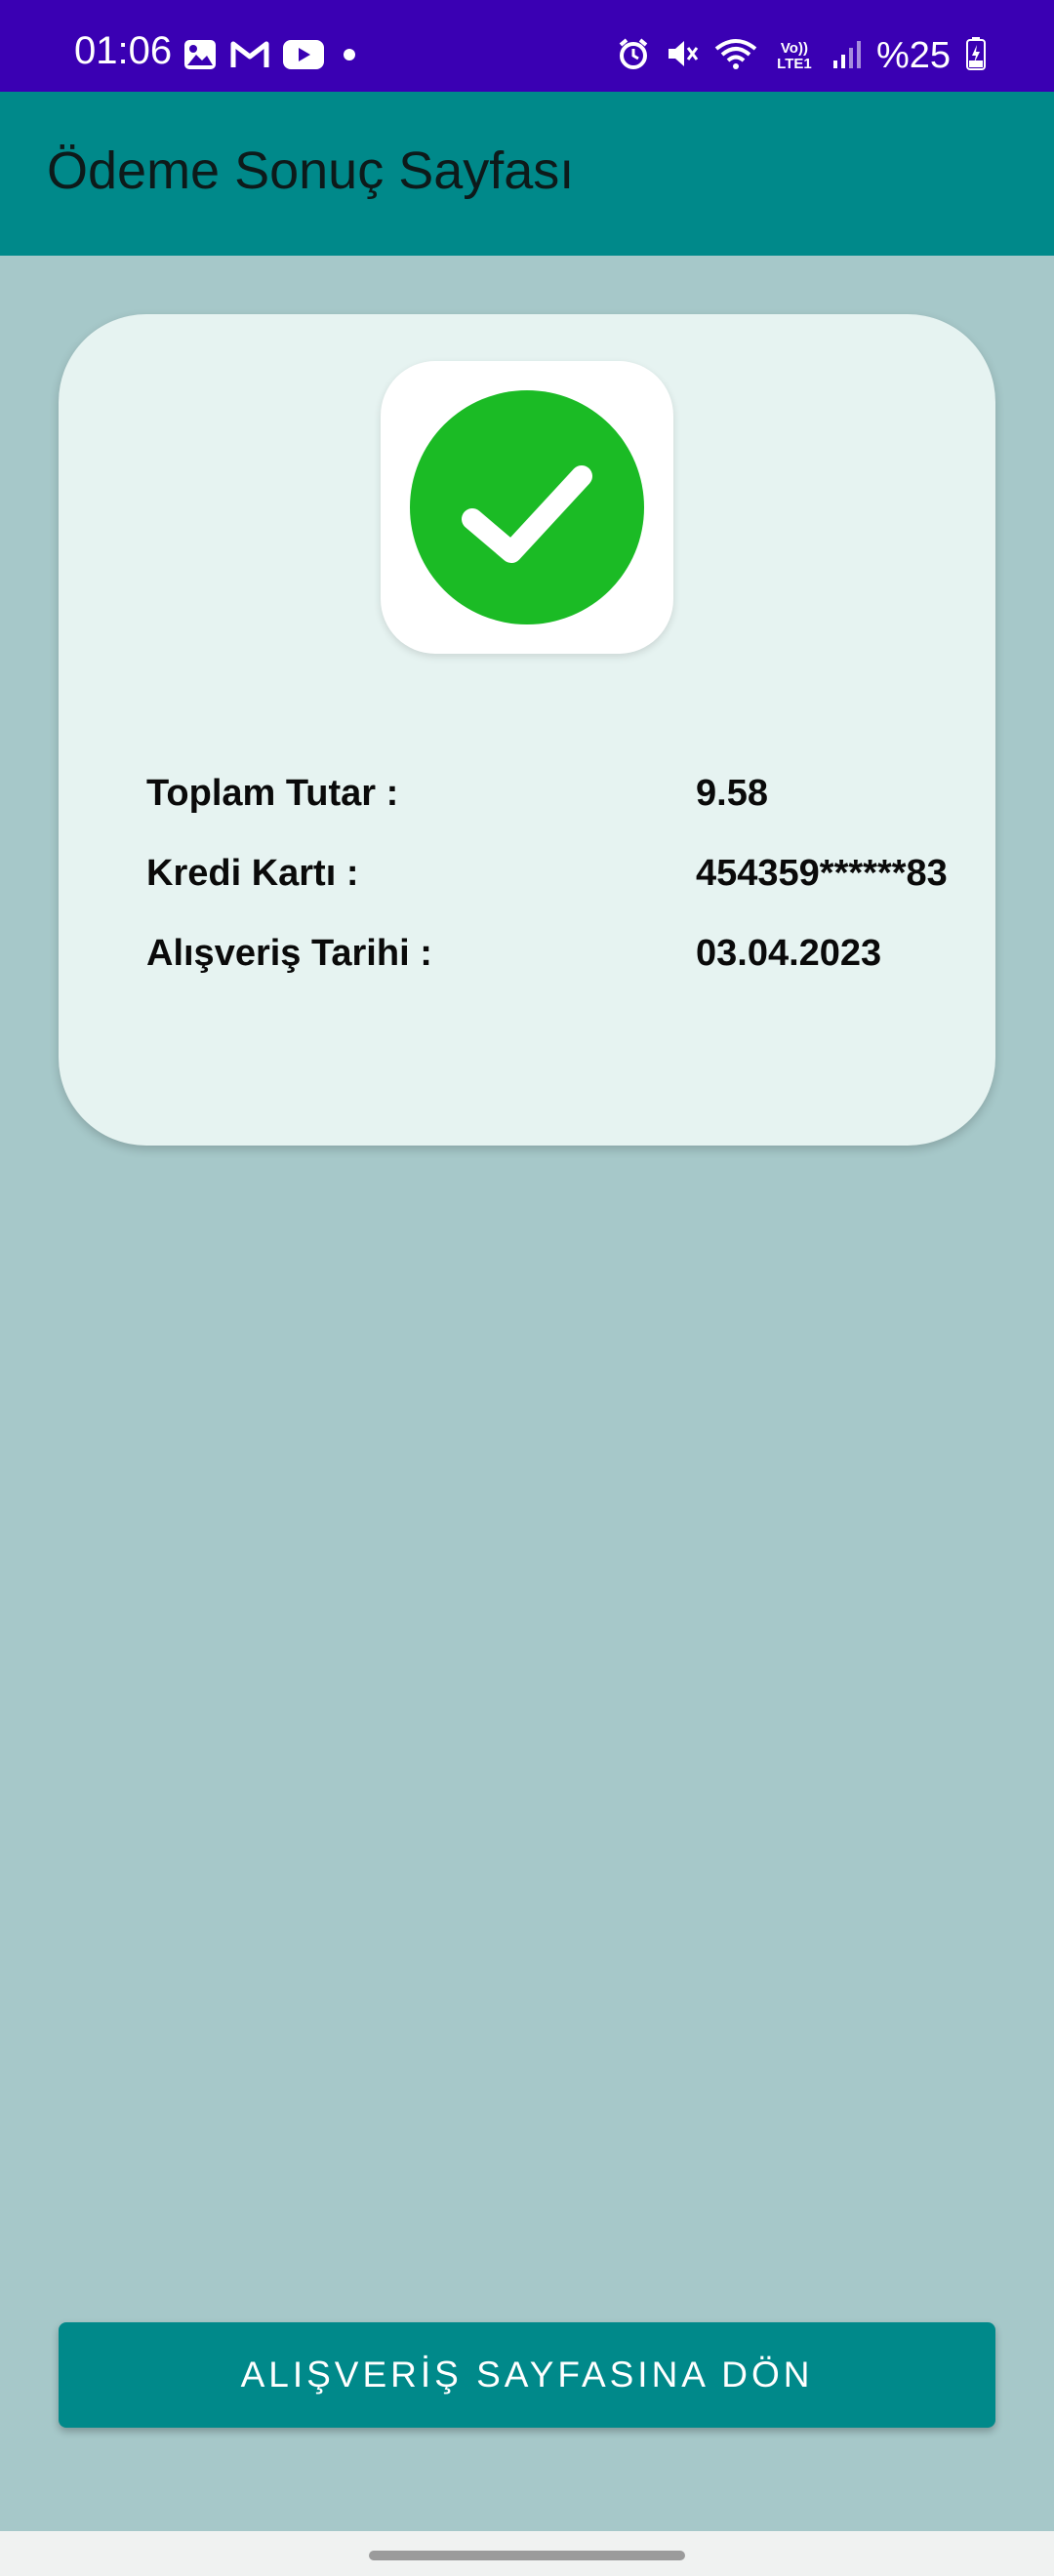  I want to click on dot-icon, so click(349, 57).